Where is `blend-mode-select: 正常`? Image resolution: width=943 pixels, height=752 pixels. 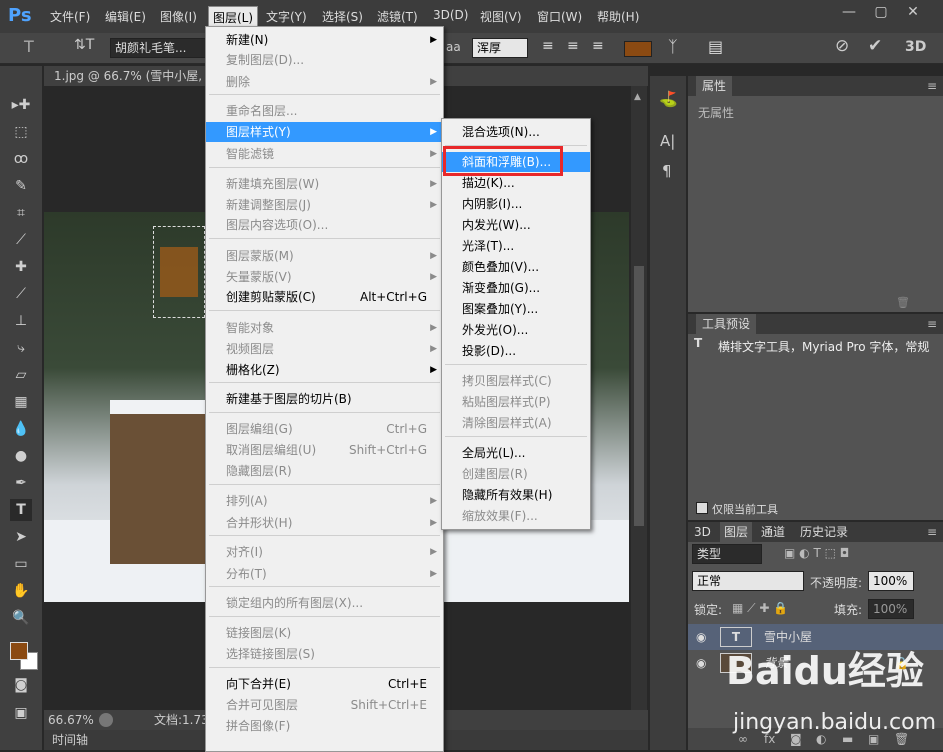 blend-mode-select: 正常 is located at coordinates (748, 581).